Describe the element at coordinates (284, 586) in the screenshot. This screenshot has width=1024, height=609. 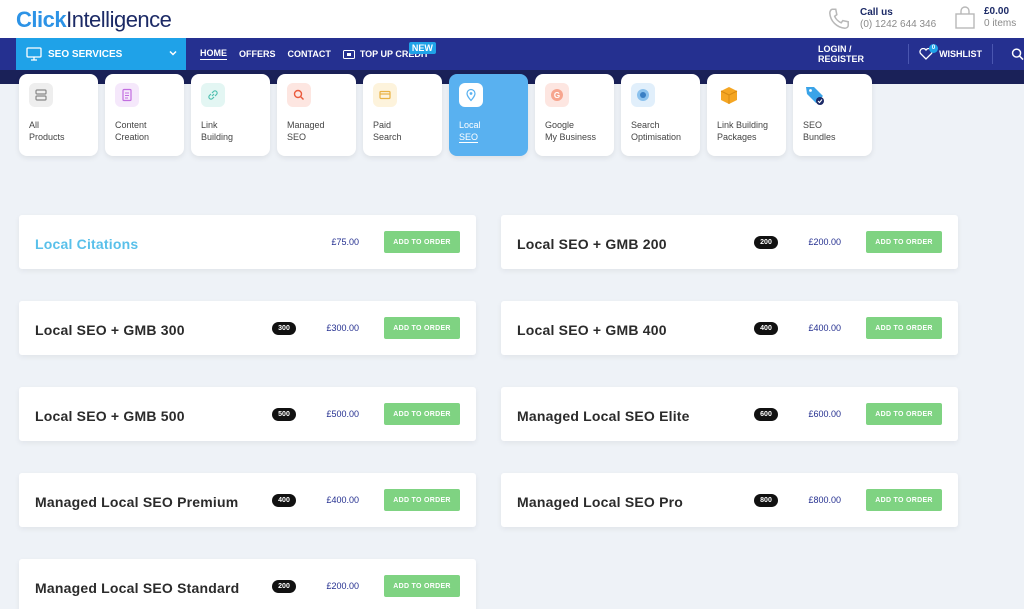
I see `quantity-badge: 200` at that location.